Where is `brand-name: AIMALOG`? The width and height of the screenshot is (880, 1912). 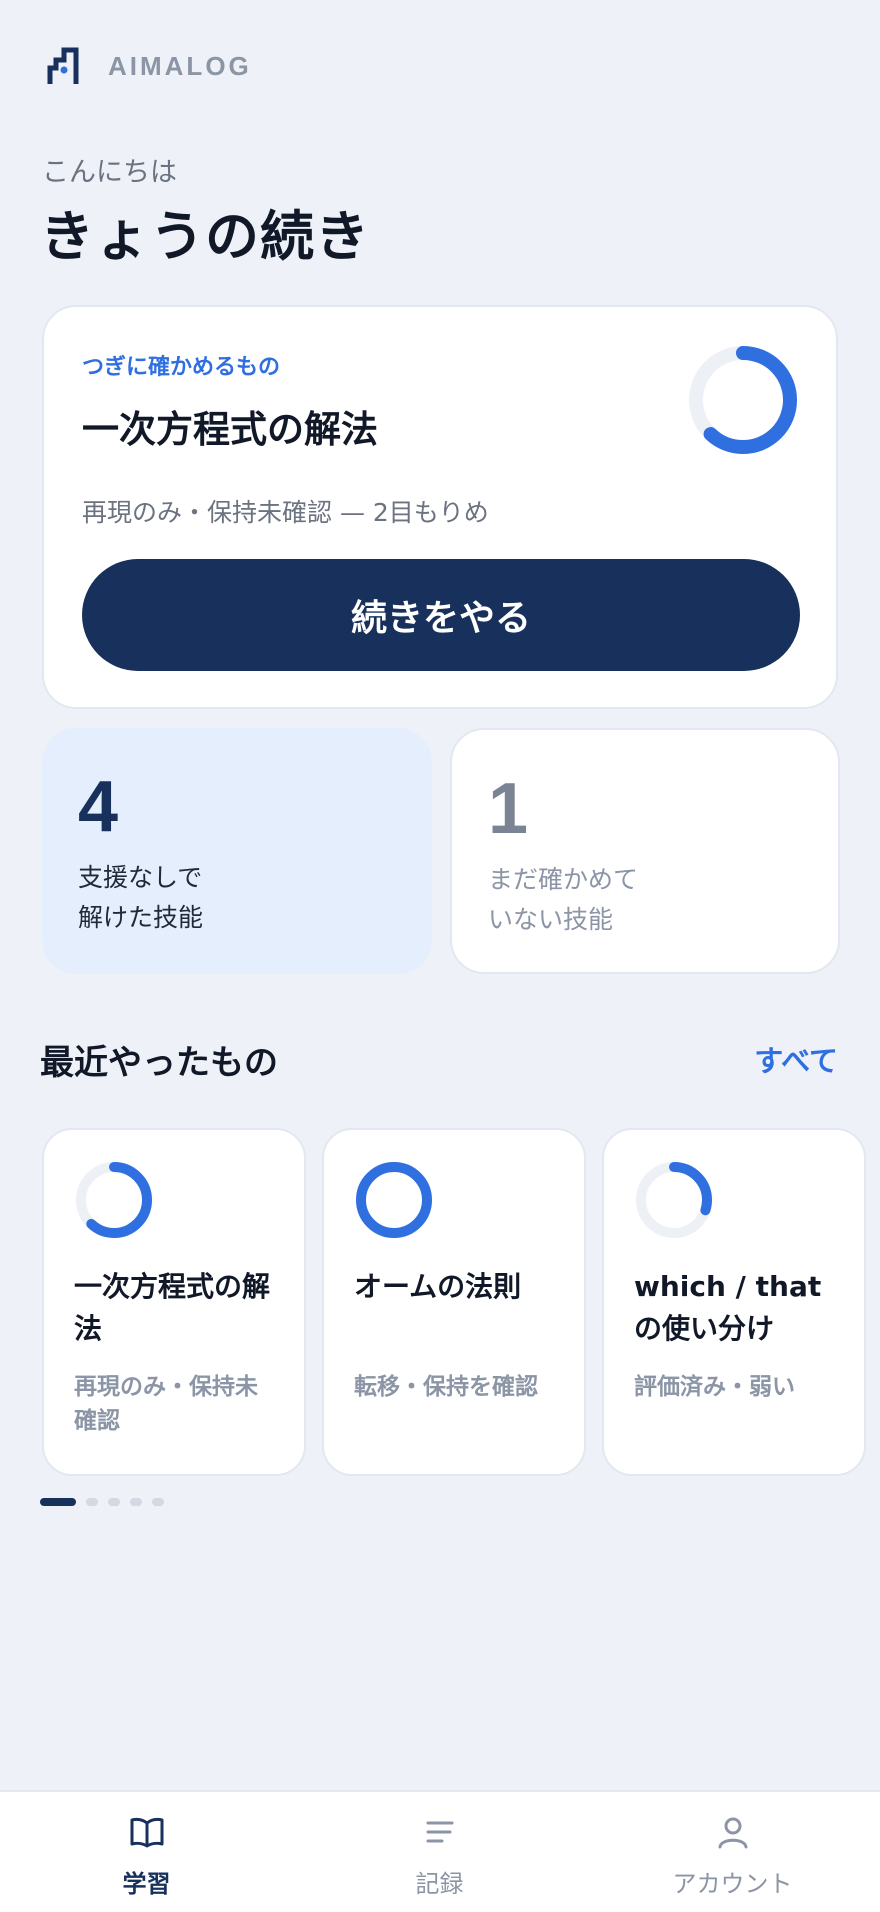
brand-name: AIMALOG is located at coordinates (180, 65).